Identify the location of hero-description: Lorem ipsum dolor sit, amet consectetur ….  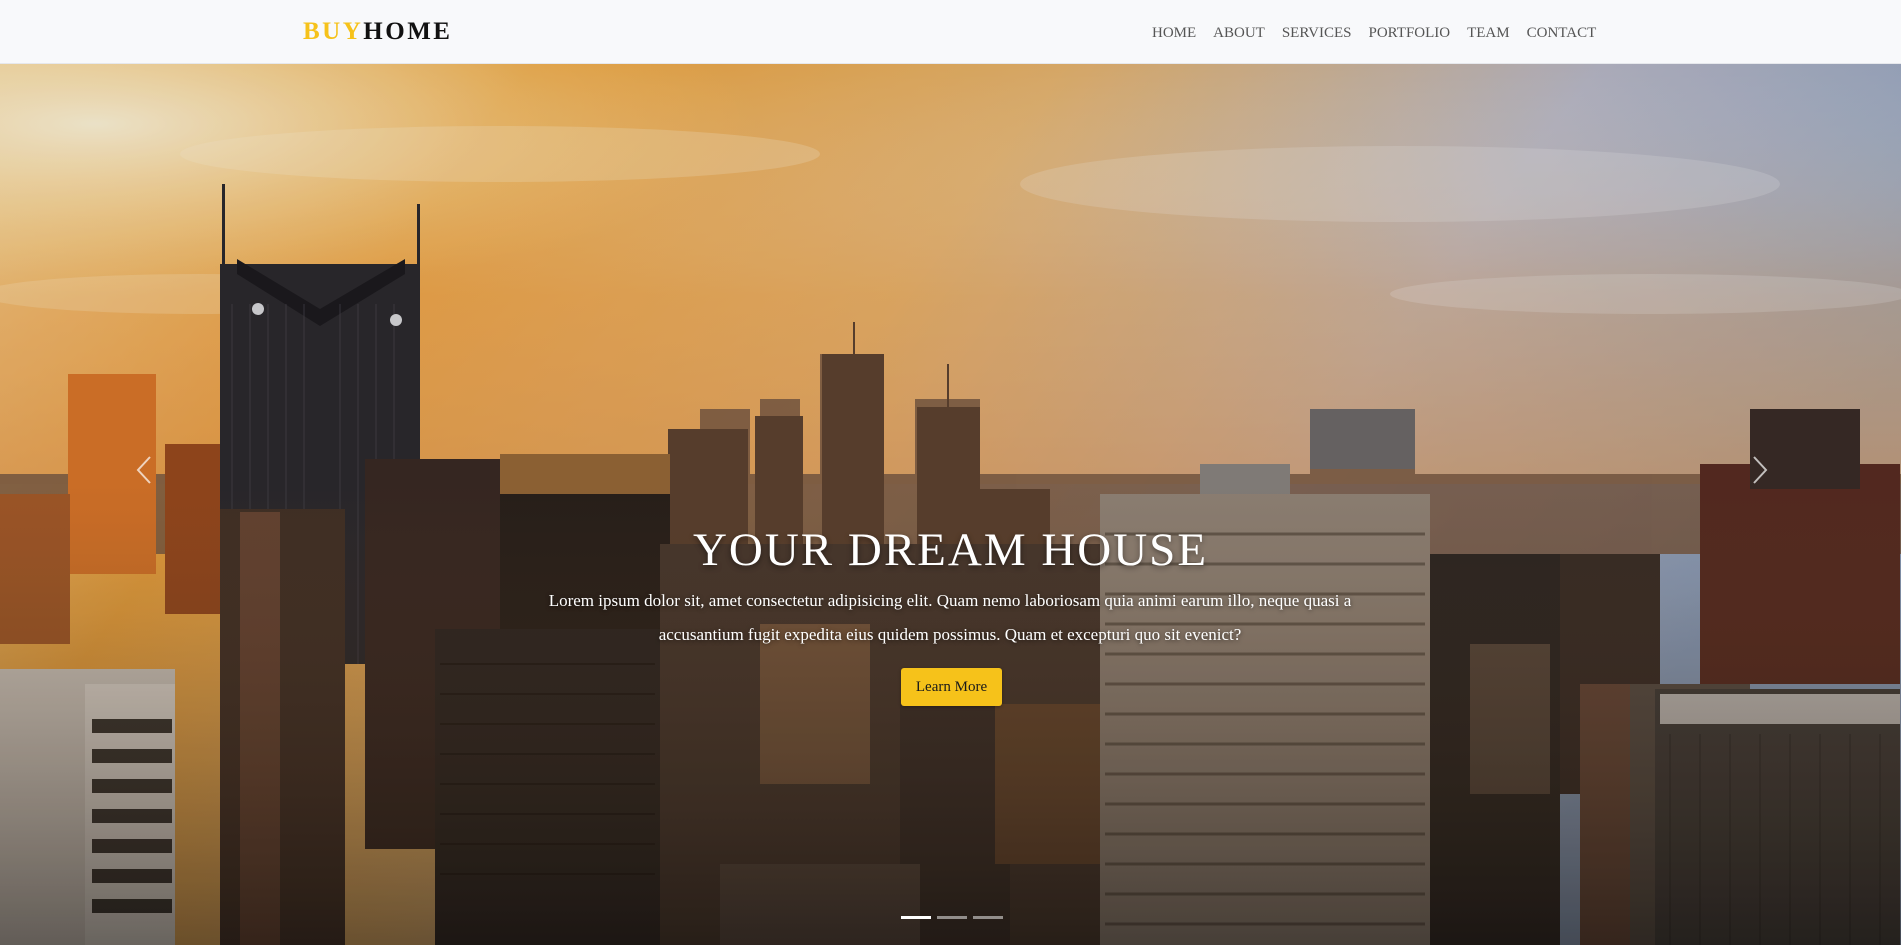
(950, 617).